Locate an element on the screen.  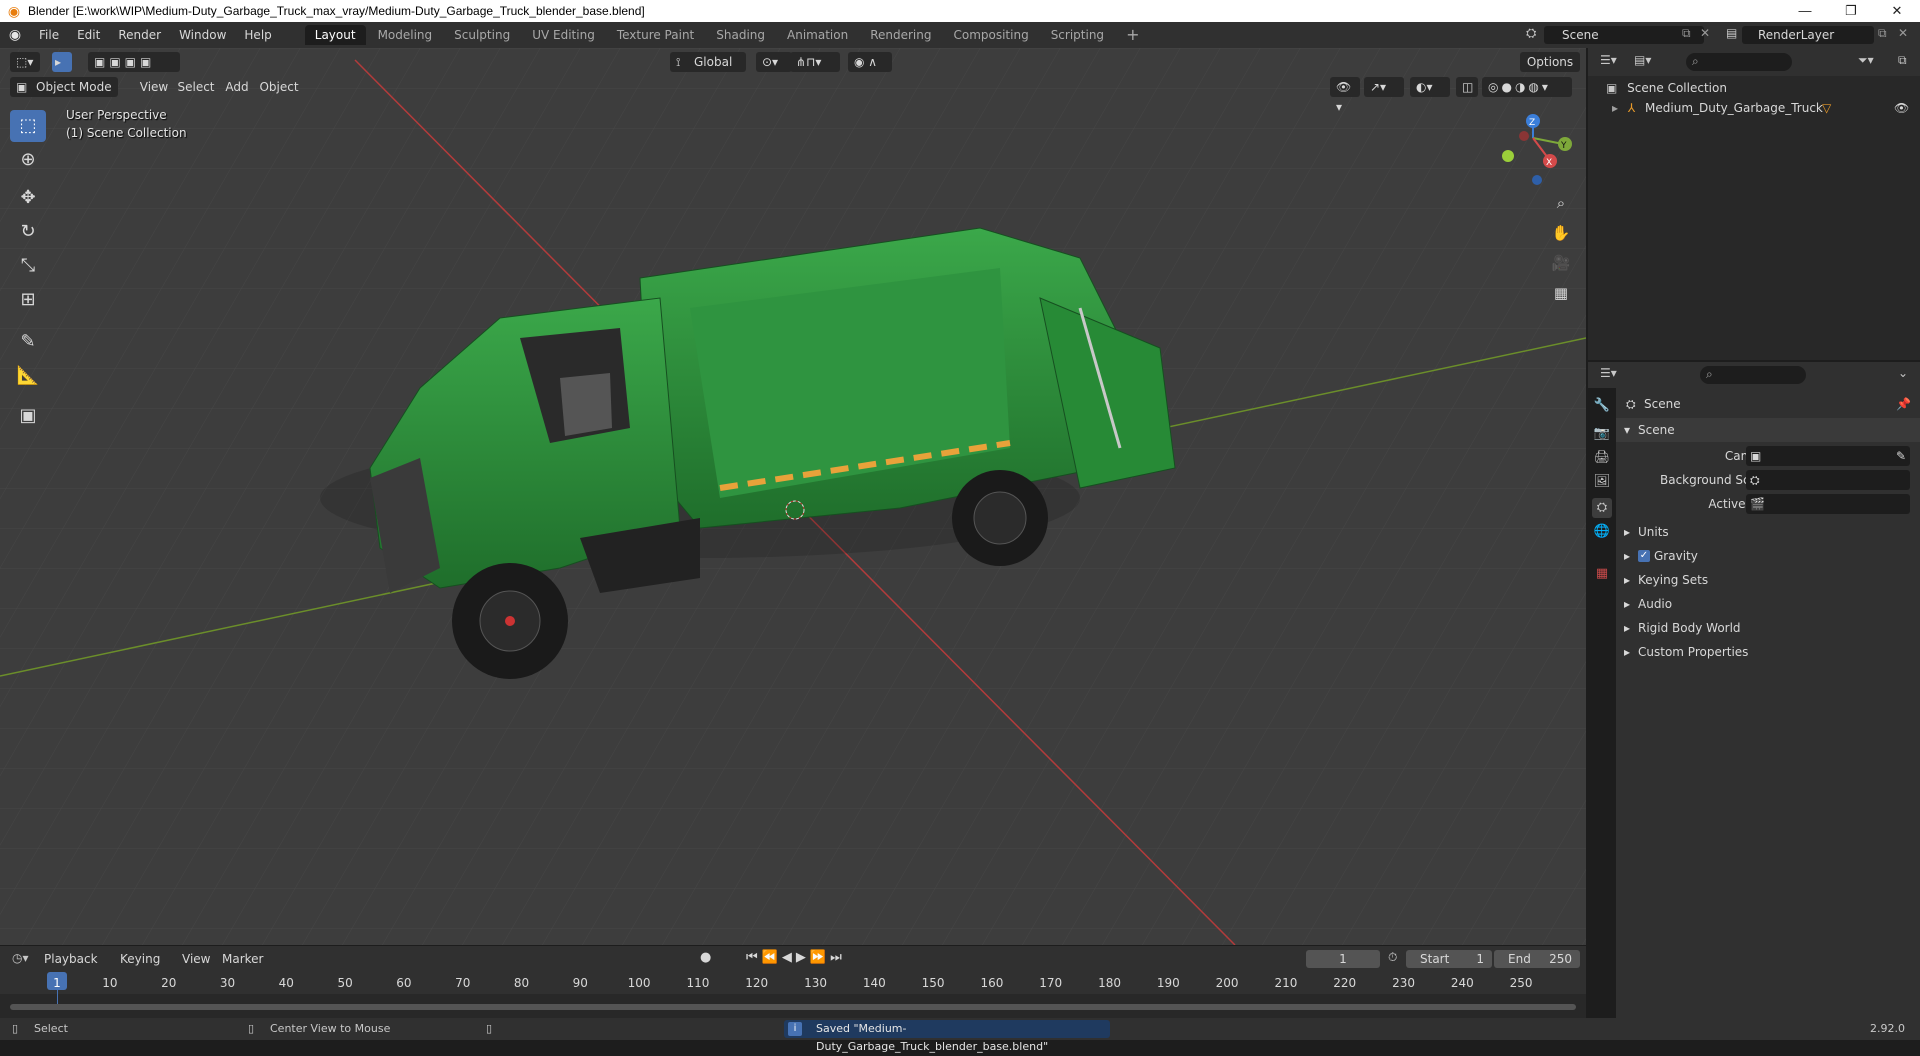
custom-properties-panel-header: ▸ Custom Properties is located at coordinates (1768, 652).